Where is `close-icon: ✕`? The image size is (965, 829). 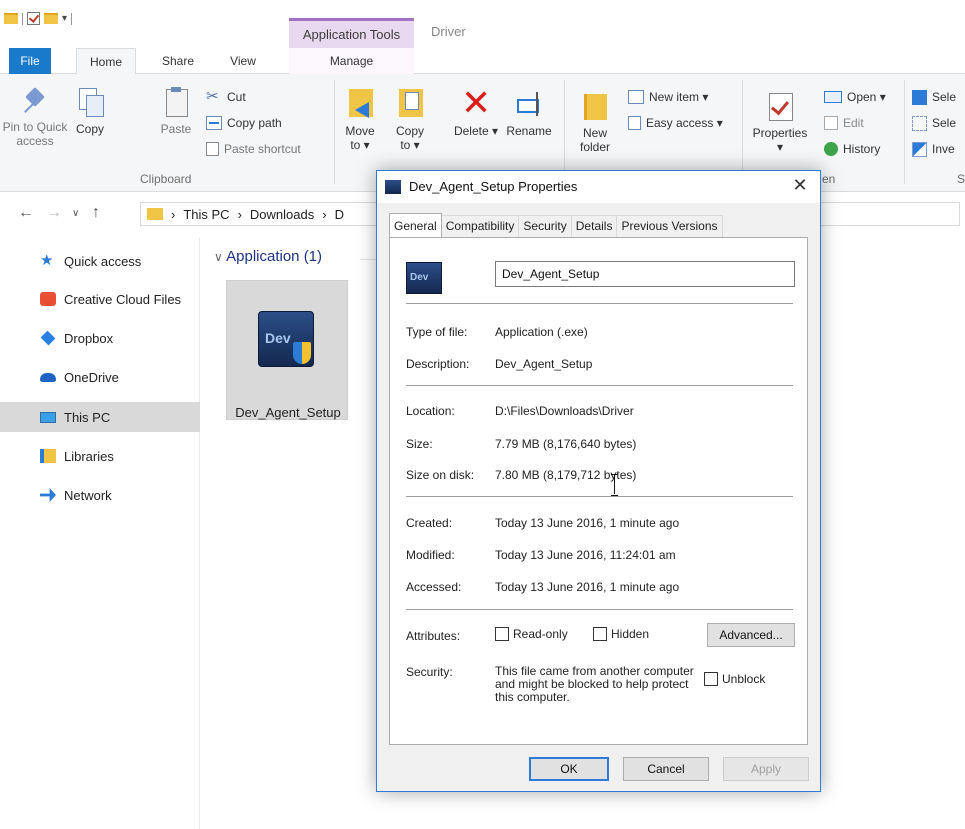
close-icon: ✕ is located at coordinates (800, 185).